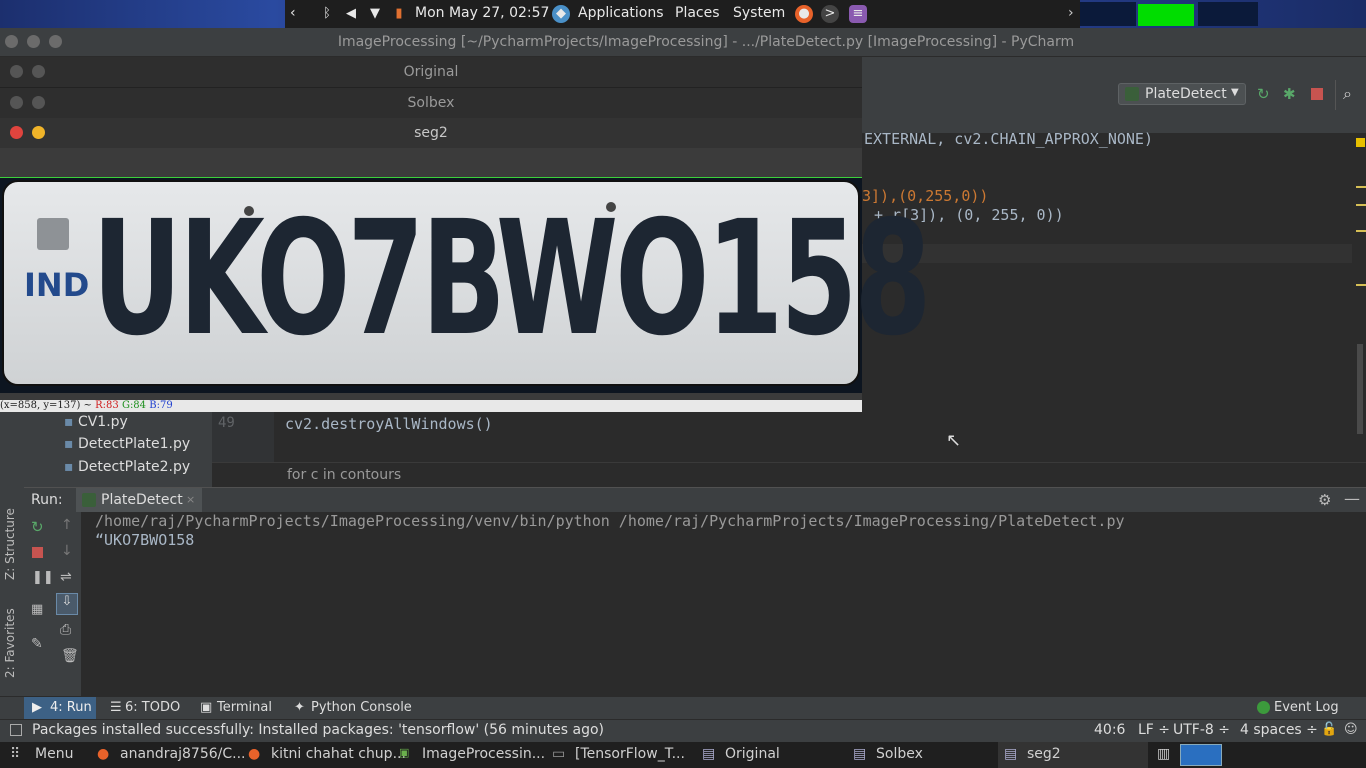  Describe the element at coordinates (190, 499) in the screenshot. I see `close-icon: ×` at that location.